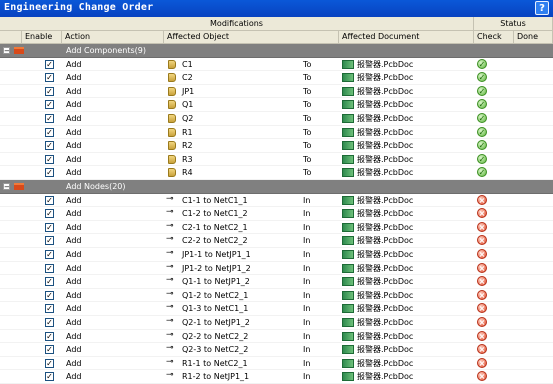 The image size is (553, 384). Describe the element at coordinates (276, 146) in the screenshot. I see `table-row: ✓ Add R2 To 报警器.PcbDoc ✓` at that location.